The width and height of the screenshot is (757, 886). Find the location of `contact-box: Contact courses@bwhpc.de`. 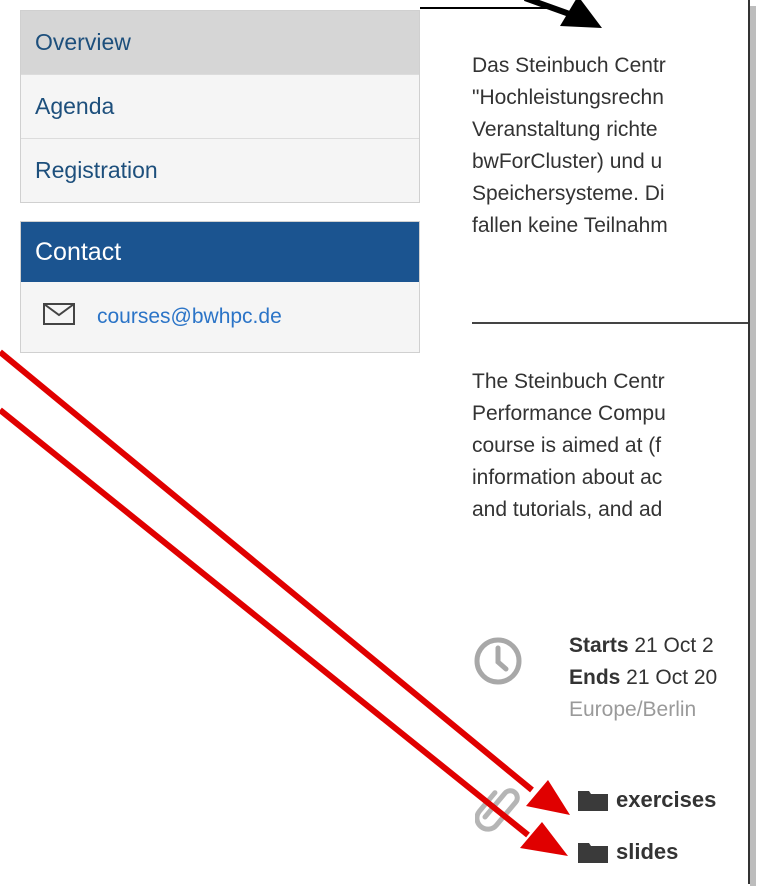

contact-box: Contact courses@bwhpc.de is located at coordinates (220, 287).